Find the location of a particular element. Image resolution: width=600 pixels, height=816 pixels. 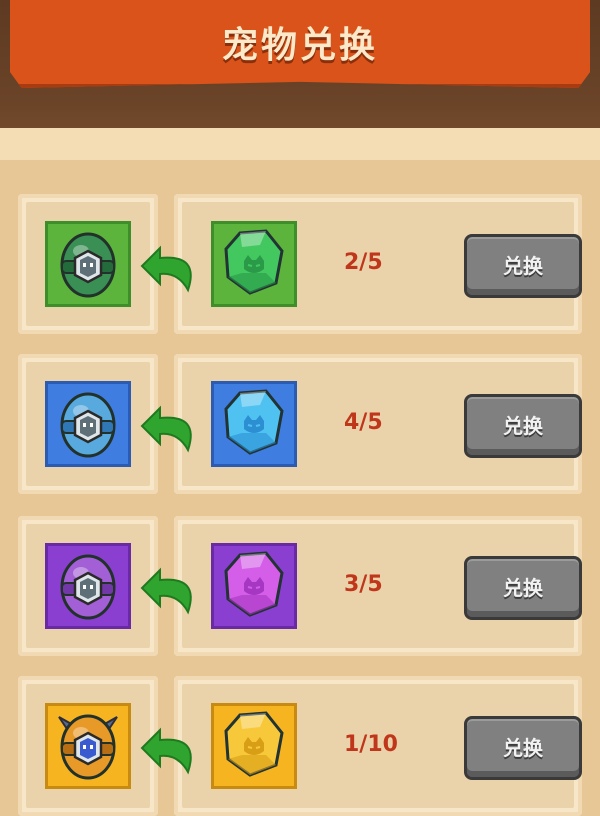

requirement-inner: 3/5 兑换 is located at coordinates (382, 586).